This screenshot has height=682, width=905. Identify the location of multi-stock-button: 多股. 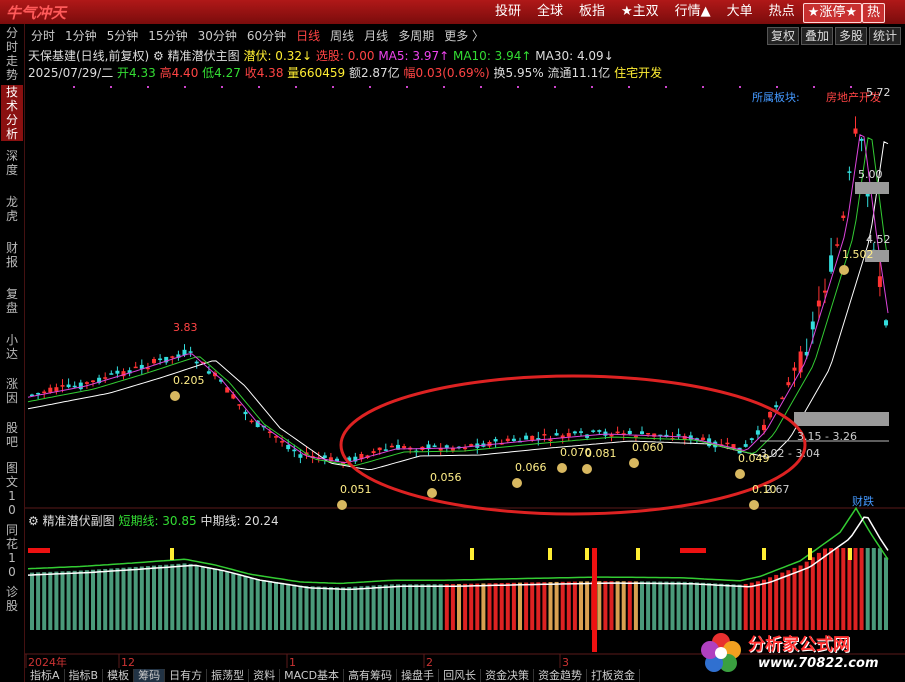
(850, 36).